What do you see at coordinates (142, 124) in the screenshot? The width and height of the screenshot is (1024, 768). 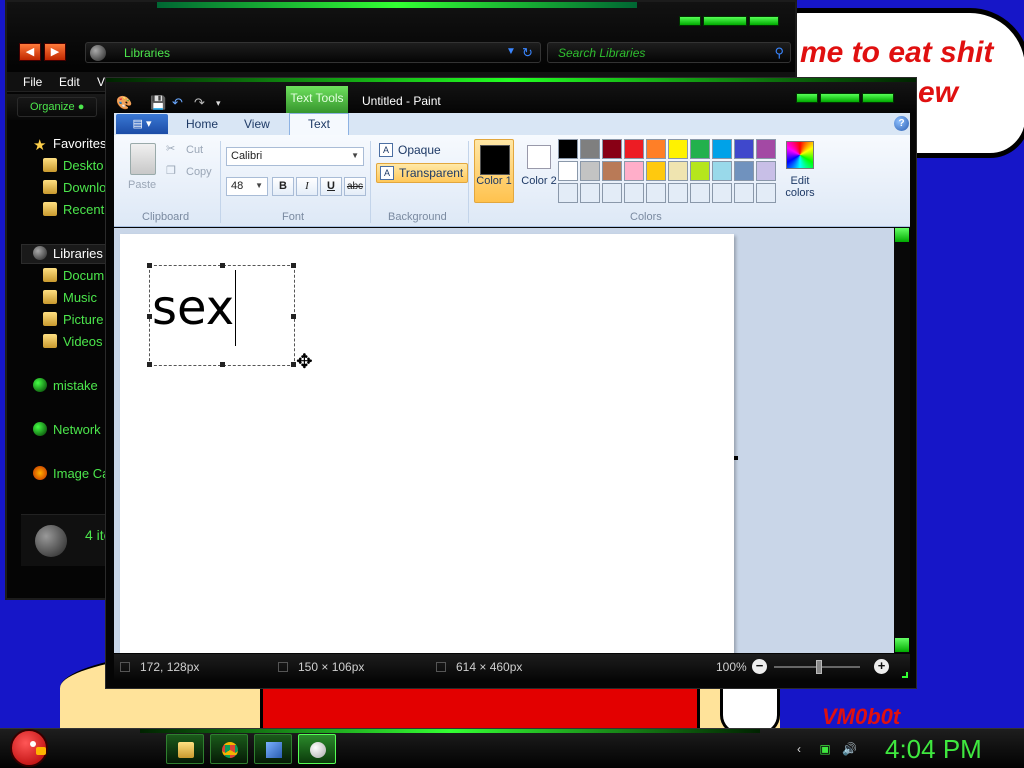 I see `paint-menu-button: ▤ ▾` at bounding box center [142, 124].